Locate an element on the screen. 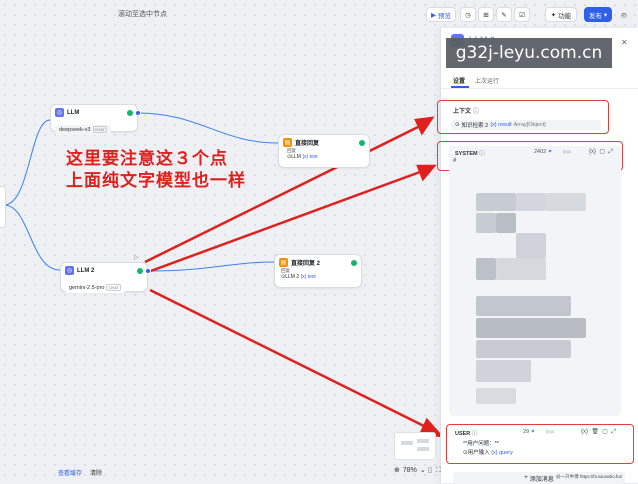  edit-icon: ✎ is located at coordinates (504, 15).